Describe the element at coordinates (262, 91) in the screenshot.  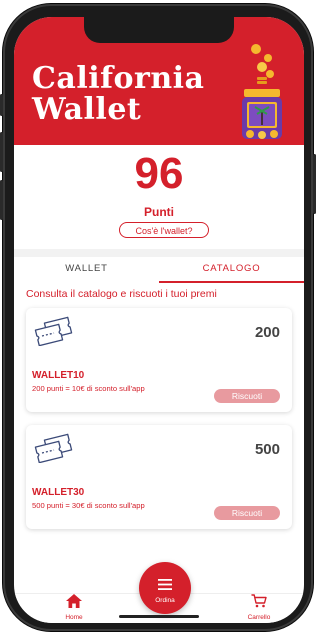
I see `coin-jar-icon` at that location.